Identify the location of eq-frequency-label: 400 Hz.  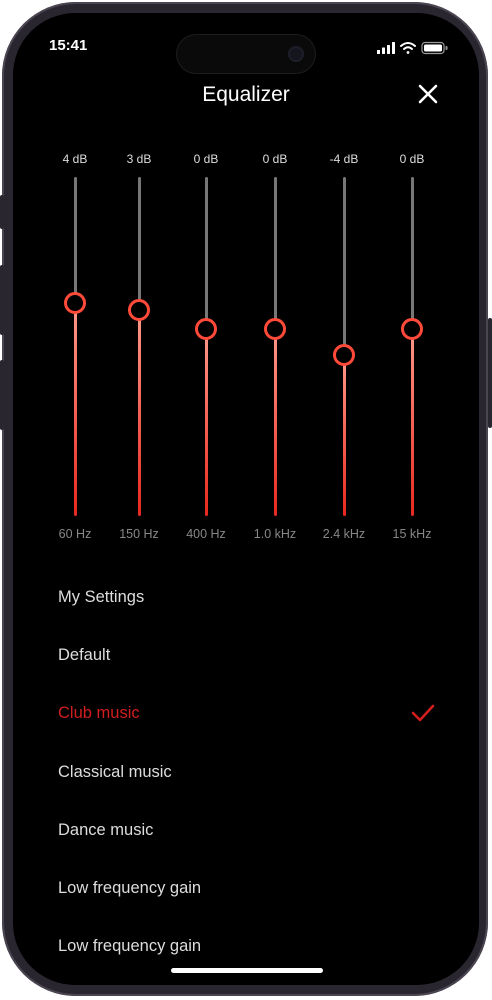
(206, 534).